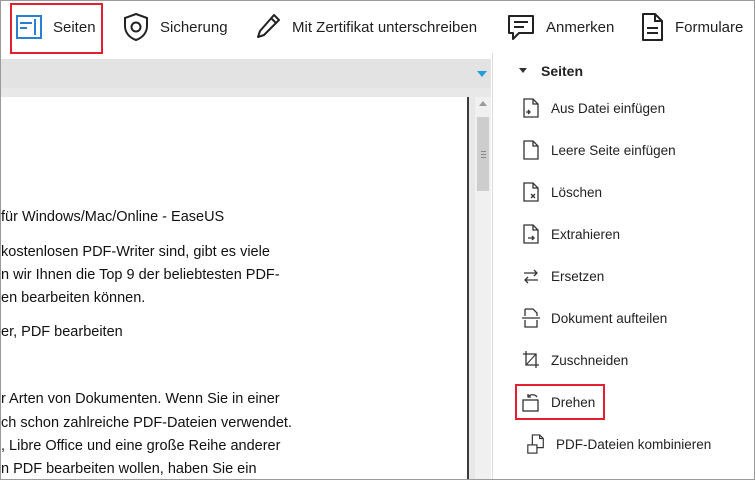 The image size is (755, 480). I want to click on panel-item-label: Aus Datei einfügen, so click(608, 108).